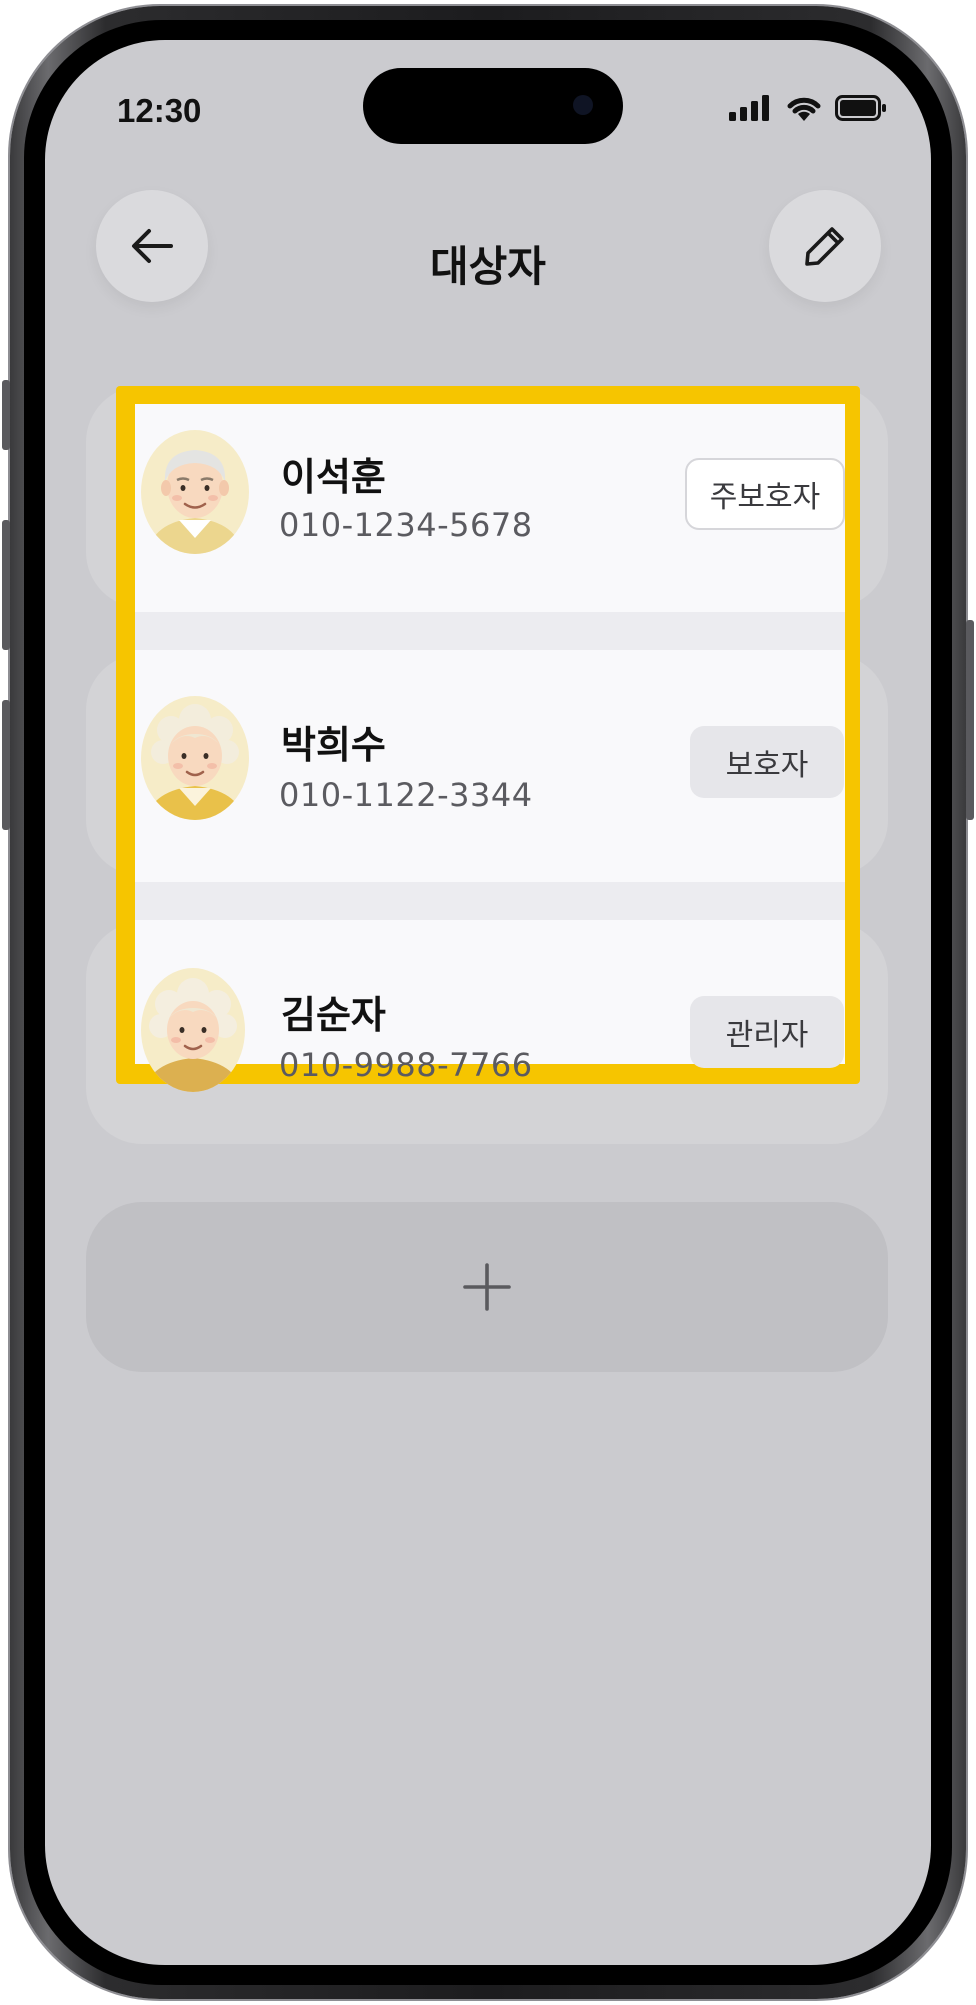 The height and width of the screenshot is (2005, 976). Describe the element at coordinates (6, 765) in the screenshot. I see `volume-down-button` at that location.